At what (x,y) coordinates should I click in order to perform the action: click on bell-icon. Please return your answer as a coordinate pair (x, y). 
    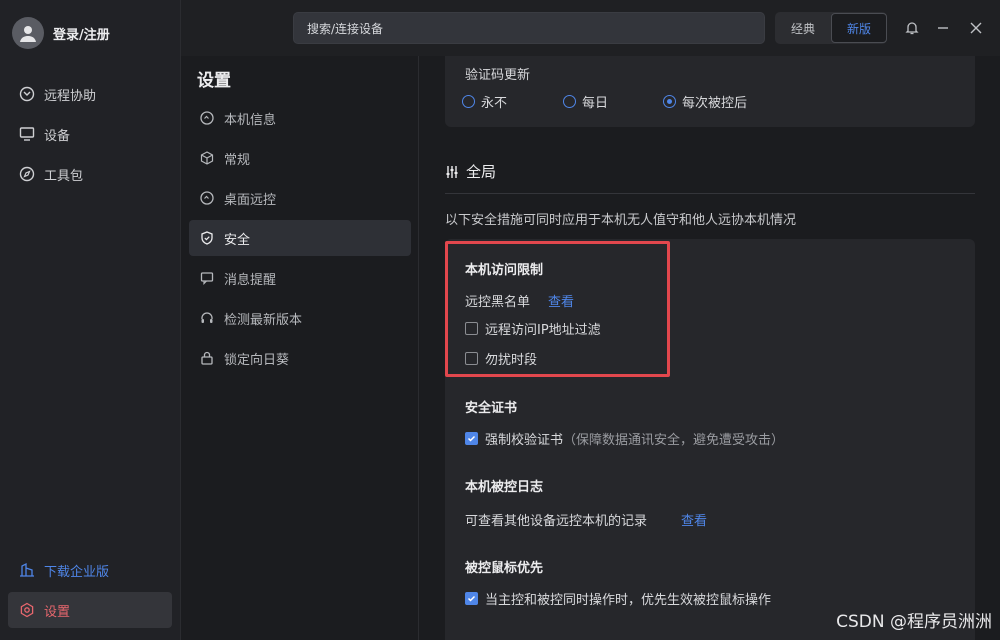
    Looking at the image, I should click on (912, 28).